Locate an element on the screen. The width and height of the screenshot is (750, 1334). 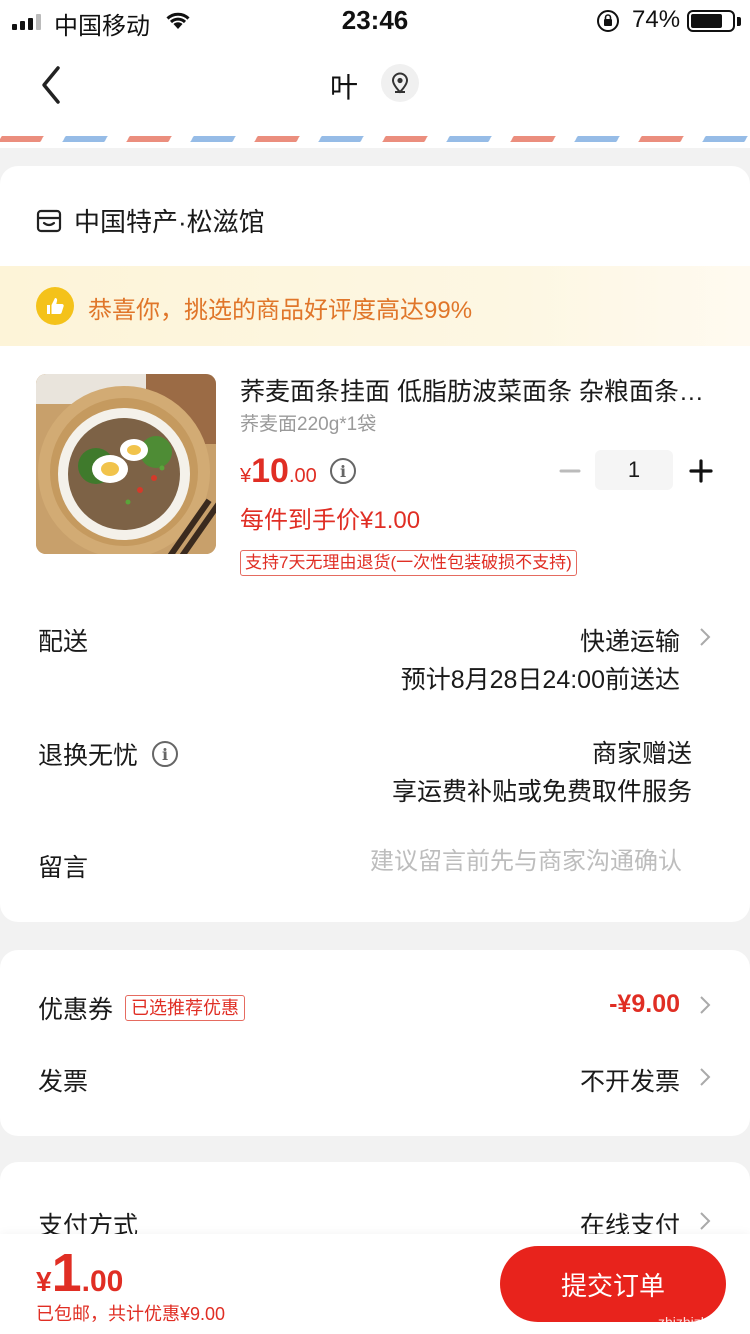
battery-percent: 74% is located at coordinates (656, 19).